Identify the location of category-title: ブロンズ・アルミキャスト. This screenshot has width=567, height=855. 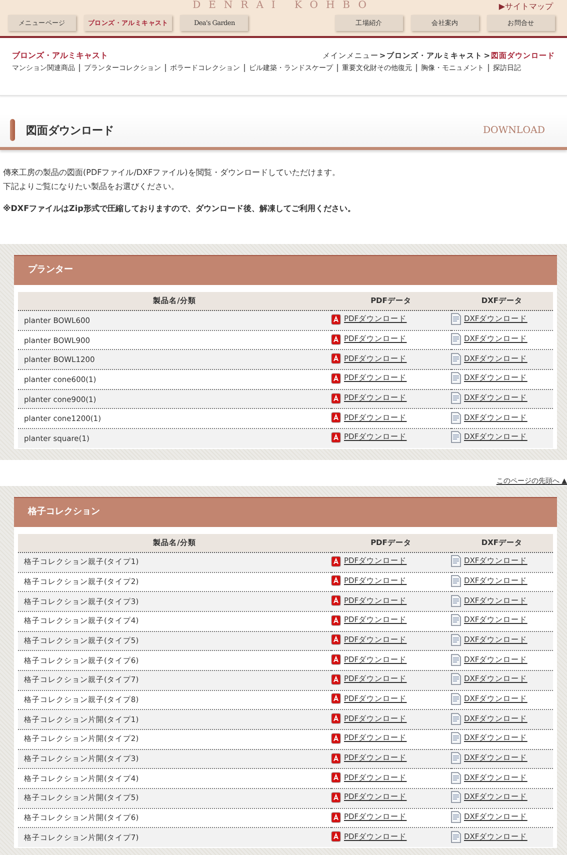
(60, 55).